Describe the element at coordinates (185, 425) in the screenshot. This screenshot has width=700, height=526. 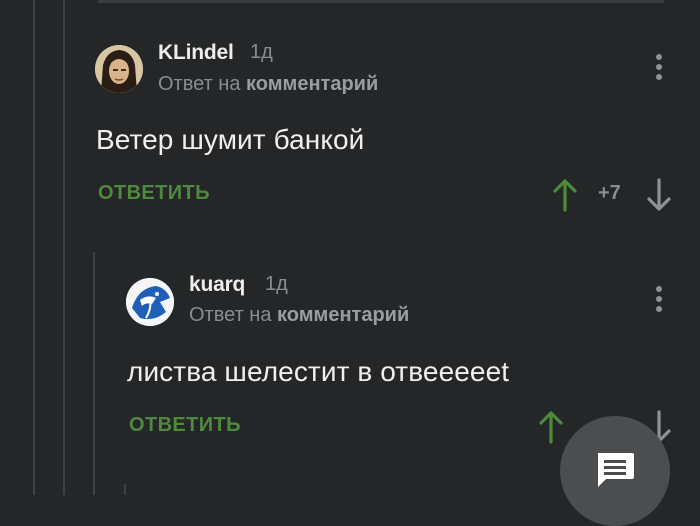
I see `reply-button: ОТВЕТИТЬ` at that location.